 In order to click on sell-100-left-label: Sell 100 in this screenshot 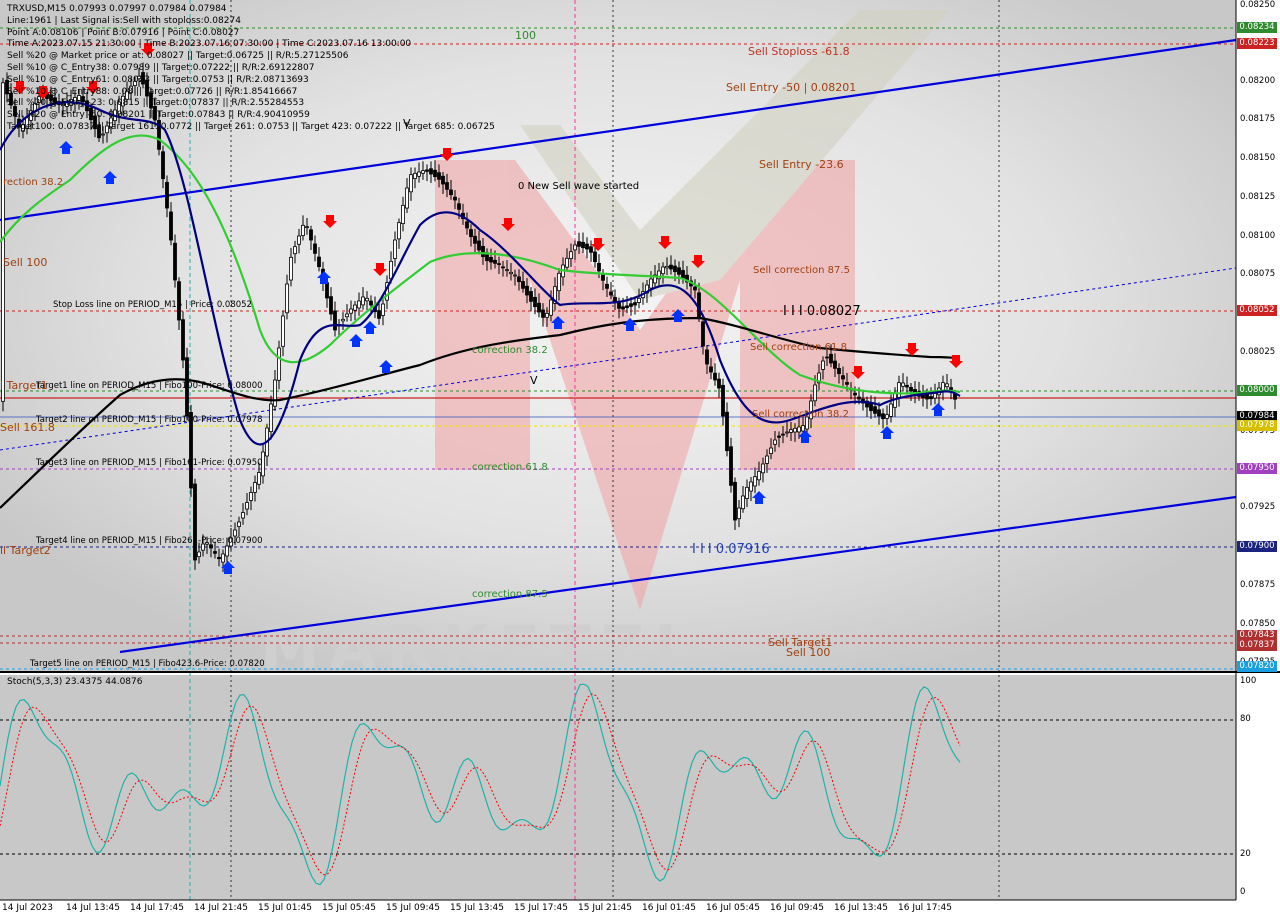, I will do `click(25, 262)`.